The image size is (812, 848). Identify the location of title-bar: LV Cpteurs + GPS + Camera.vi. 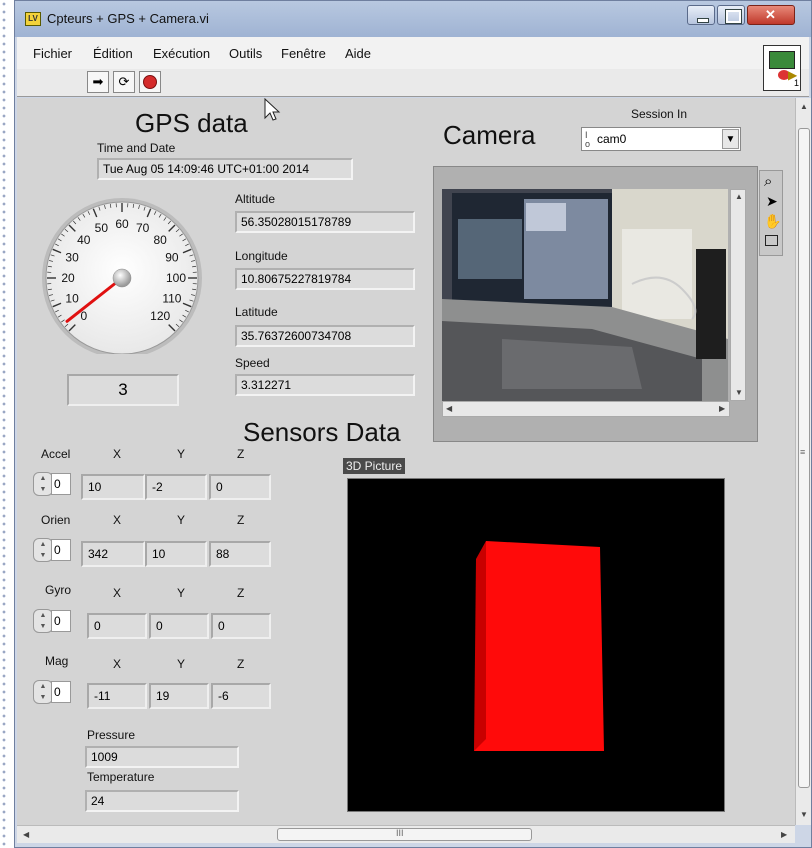
(413, 19).